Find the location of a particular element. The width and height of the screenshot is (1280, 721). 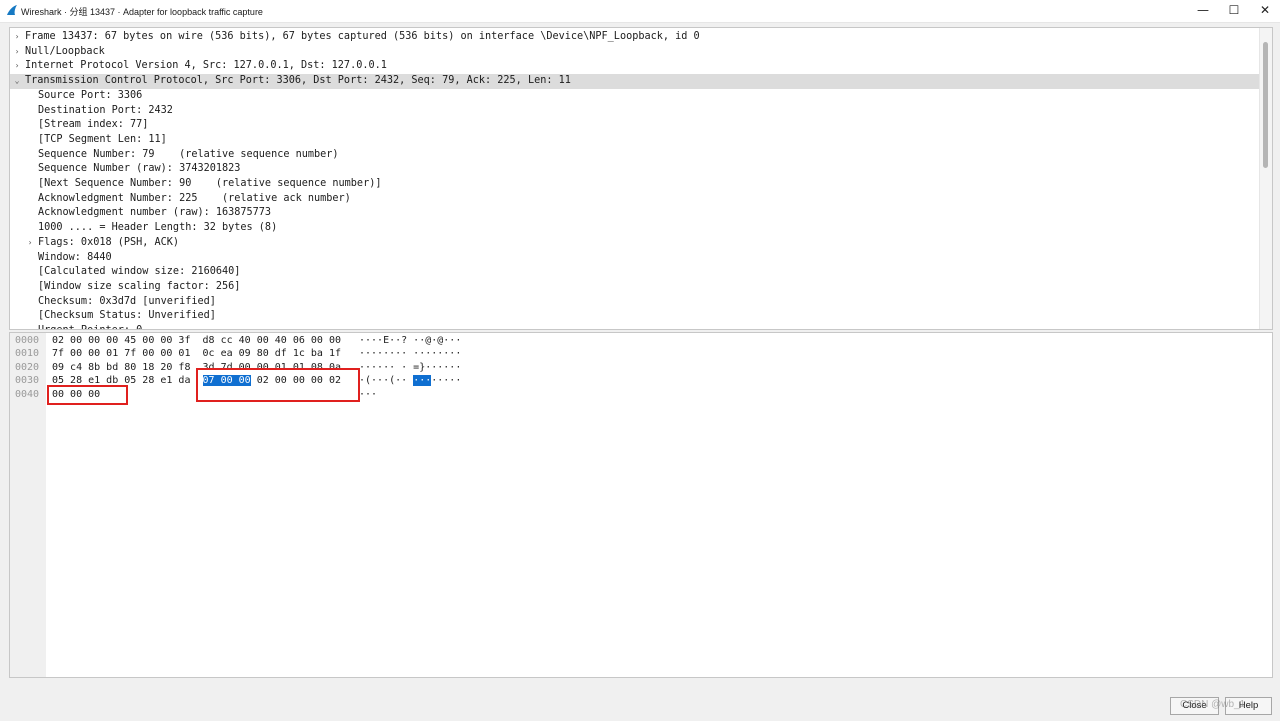

detail-row-label: Source Port: 3306 is located at coordinates (90, 95).